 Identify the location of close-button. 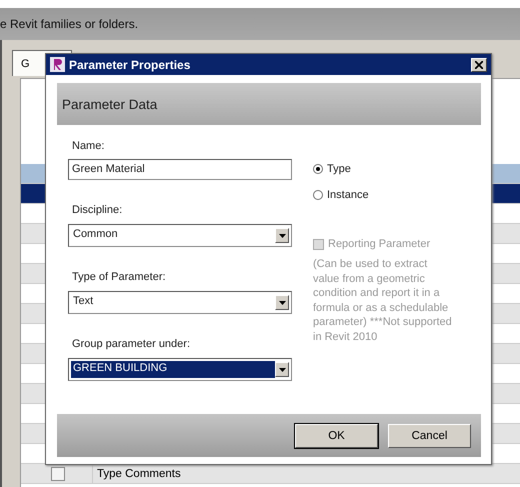
(479, 65).